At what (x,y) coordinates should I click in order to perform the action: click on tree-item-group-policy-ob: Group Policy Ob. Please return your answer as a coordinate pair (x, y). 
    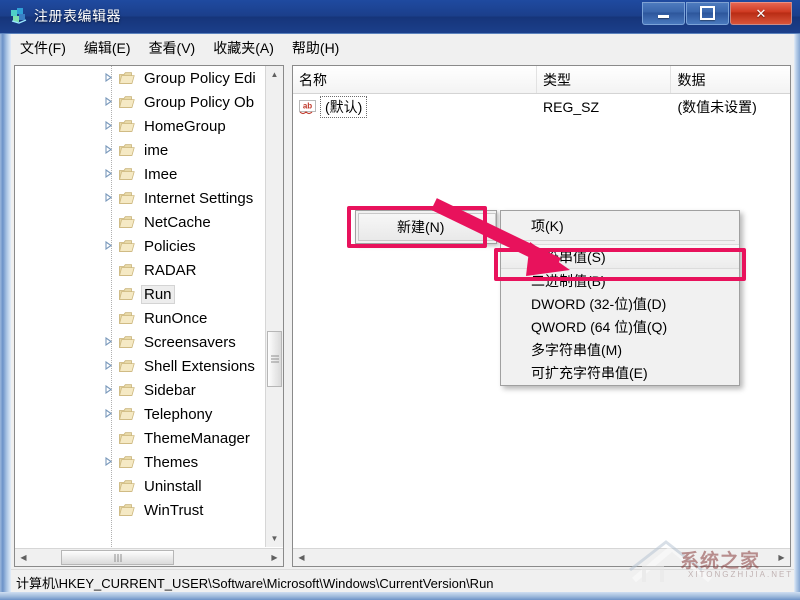
    Looking at the image, I should click on (141, 102).